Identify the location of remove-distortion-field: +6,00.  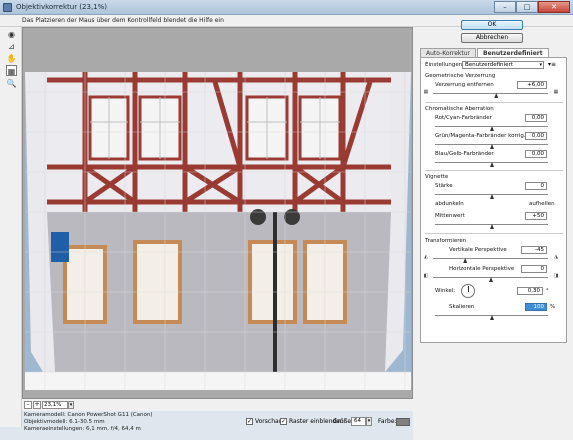
(532, 85).